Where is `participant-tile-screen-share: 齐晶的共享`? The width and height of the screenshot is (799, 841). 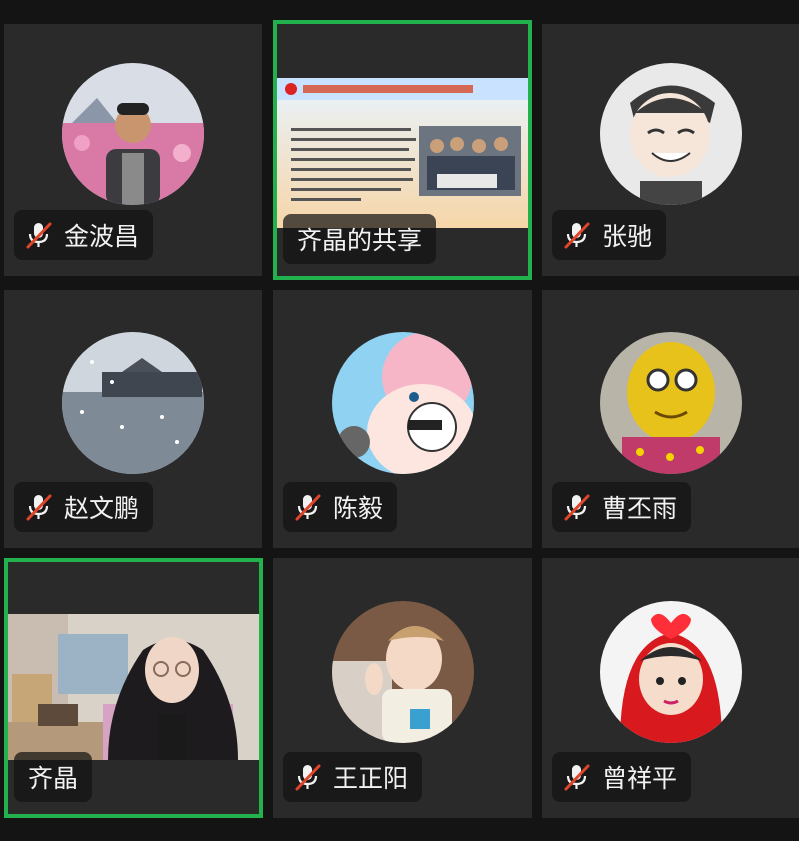 participant-tile-screen-share: 齐晶的共享 is located at coordinates (402, 150).